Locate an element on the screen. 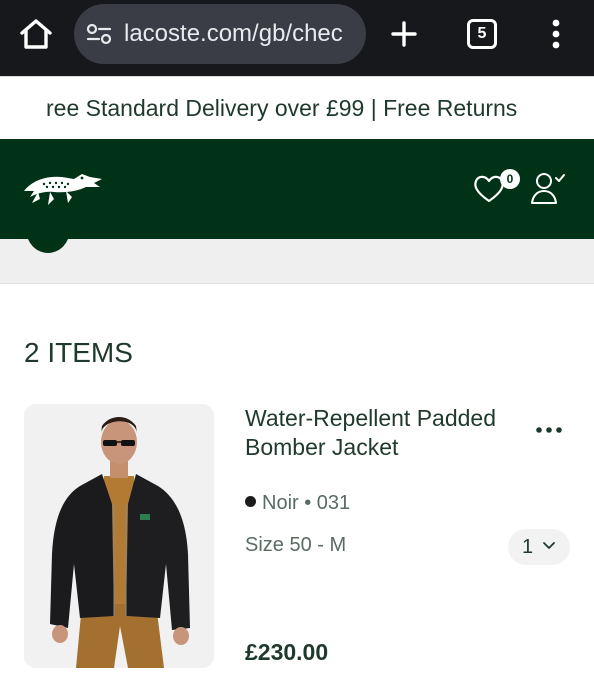 The image size is (594, 700). more-options-icon is located at coordinates (549, 426).